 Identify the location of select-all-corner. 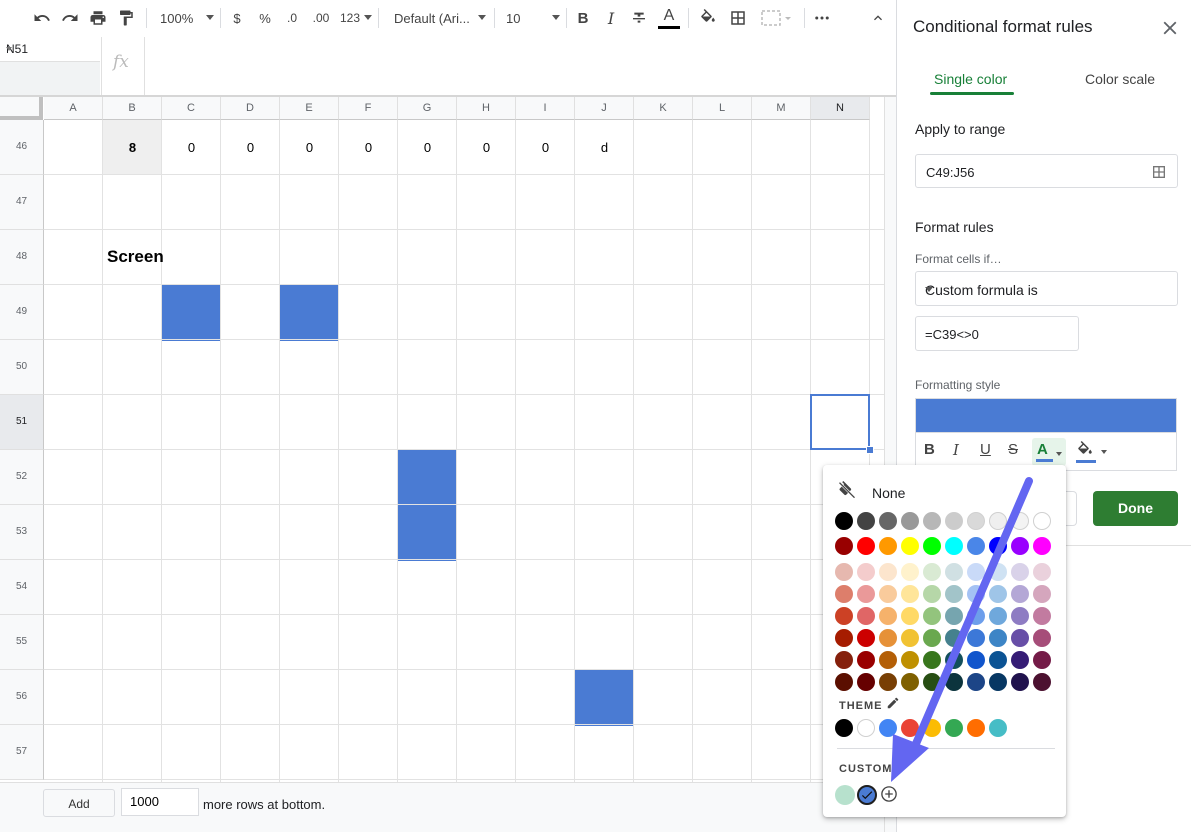
(21, 108).